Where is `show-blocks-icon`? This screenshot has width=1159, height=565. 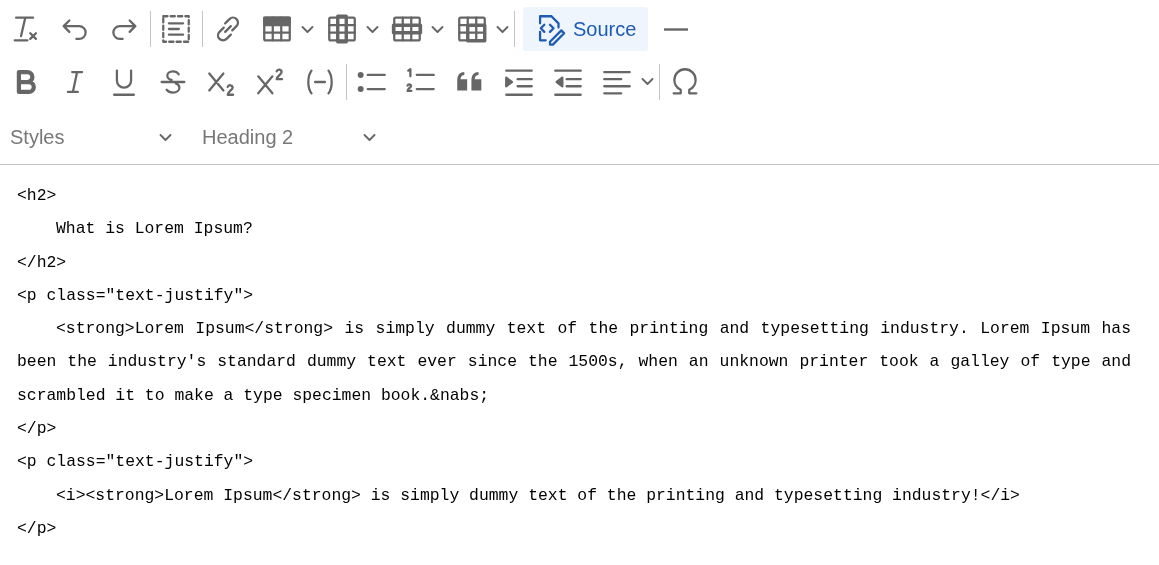 show-blocks-icon is located at coordinates (176, 29).